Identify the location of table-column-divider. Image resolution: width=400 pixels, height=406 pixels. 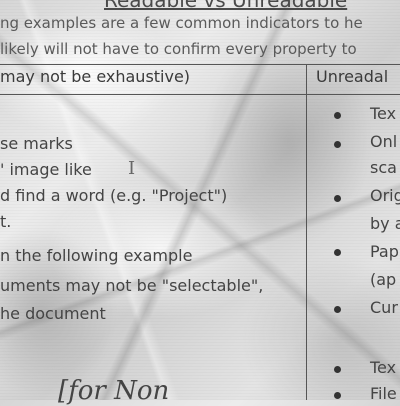
(306, 232).